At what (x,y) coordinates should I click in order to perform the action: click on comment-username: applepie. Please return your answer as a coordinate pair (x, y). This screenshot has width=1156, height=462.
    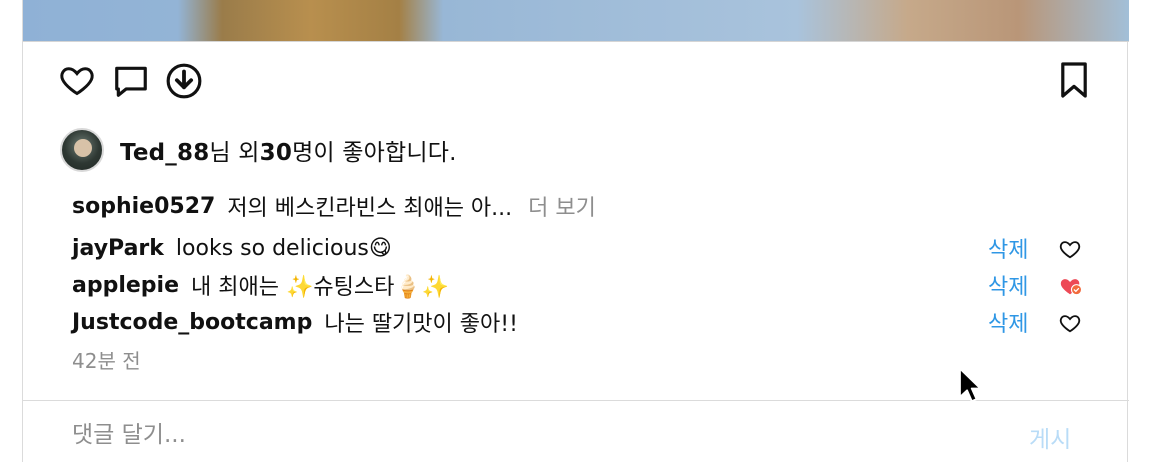
    Looking at the image, I should click on (125, 285).